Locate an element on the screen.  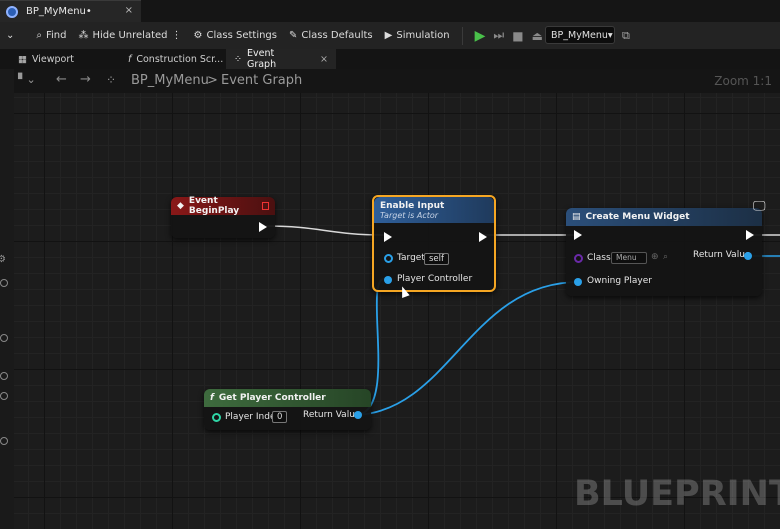
chevron-down-icon: ⌄ is located at coordinates (10, 35).